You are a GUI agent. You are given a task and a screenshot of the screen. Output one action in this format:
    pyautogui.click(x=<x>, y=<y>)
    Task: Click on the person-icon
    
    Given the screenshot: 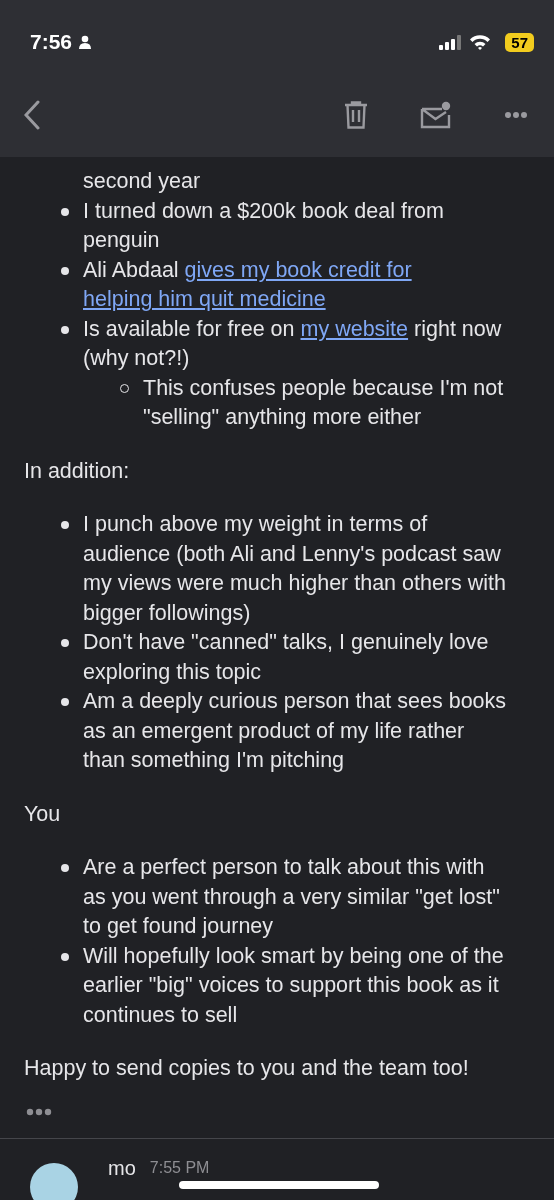 What is the action you would take?
    pyautogui.click(x=85, y=42)
    